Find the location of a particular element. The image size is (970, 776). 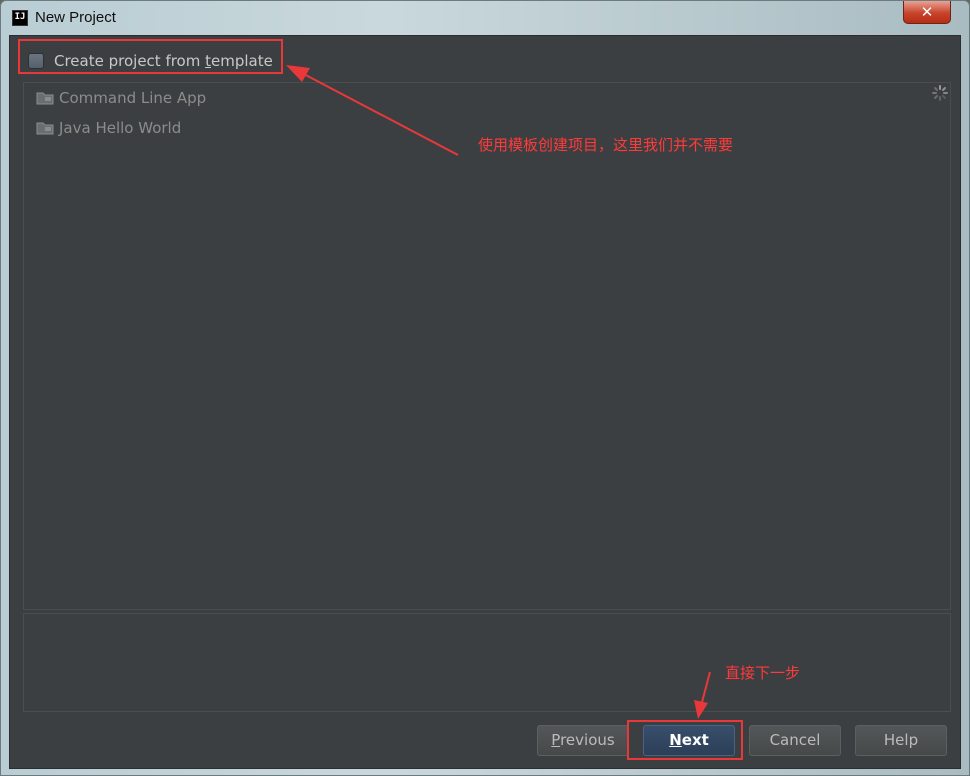

close-button: ✕ is located at coordinates (927, 12).